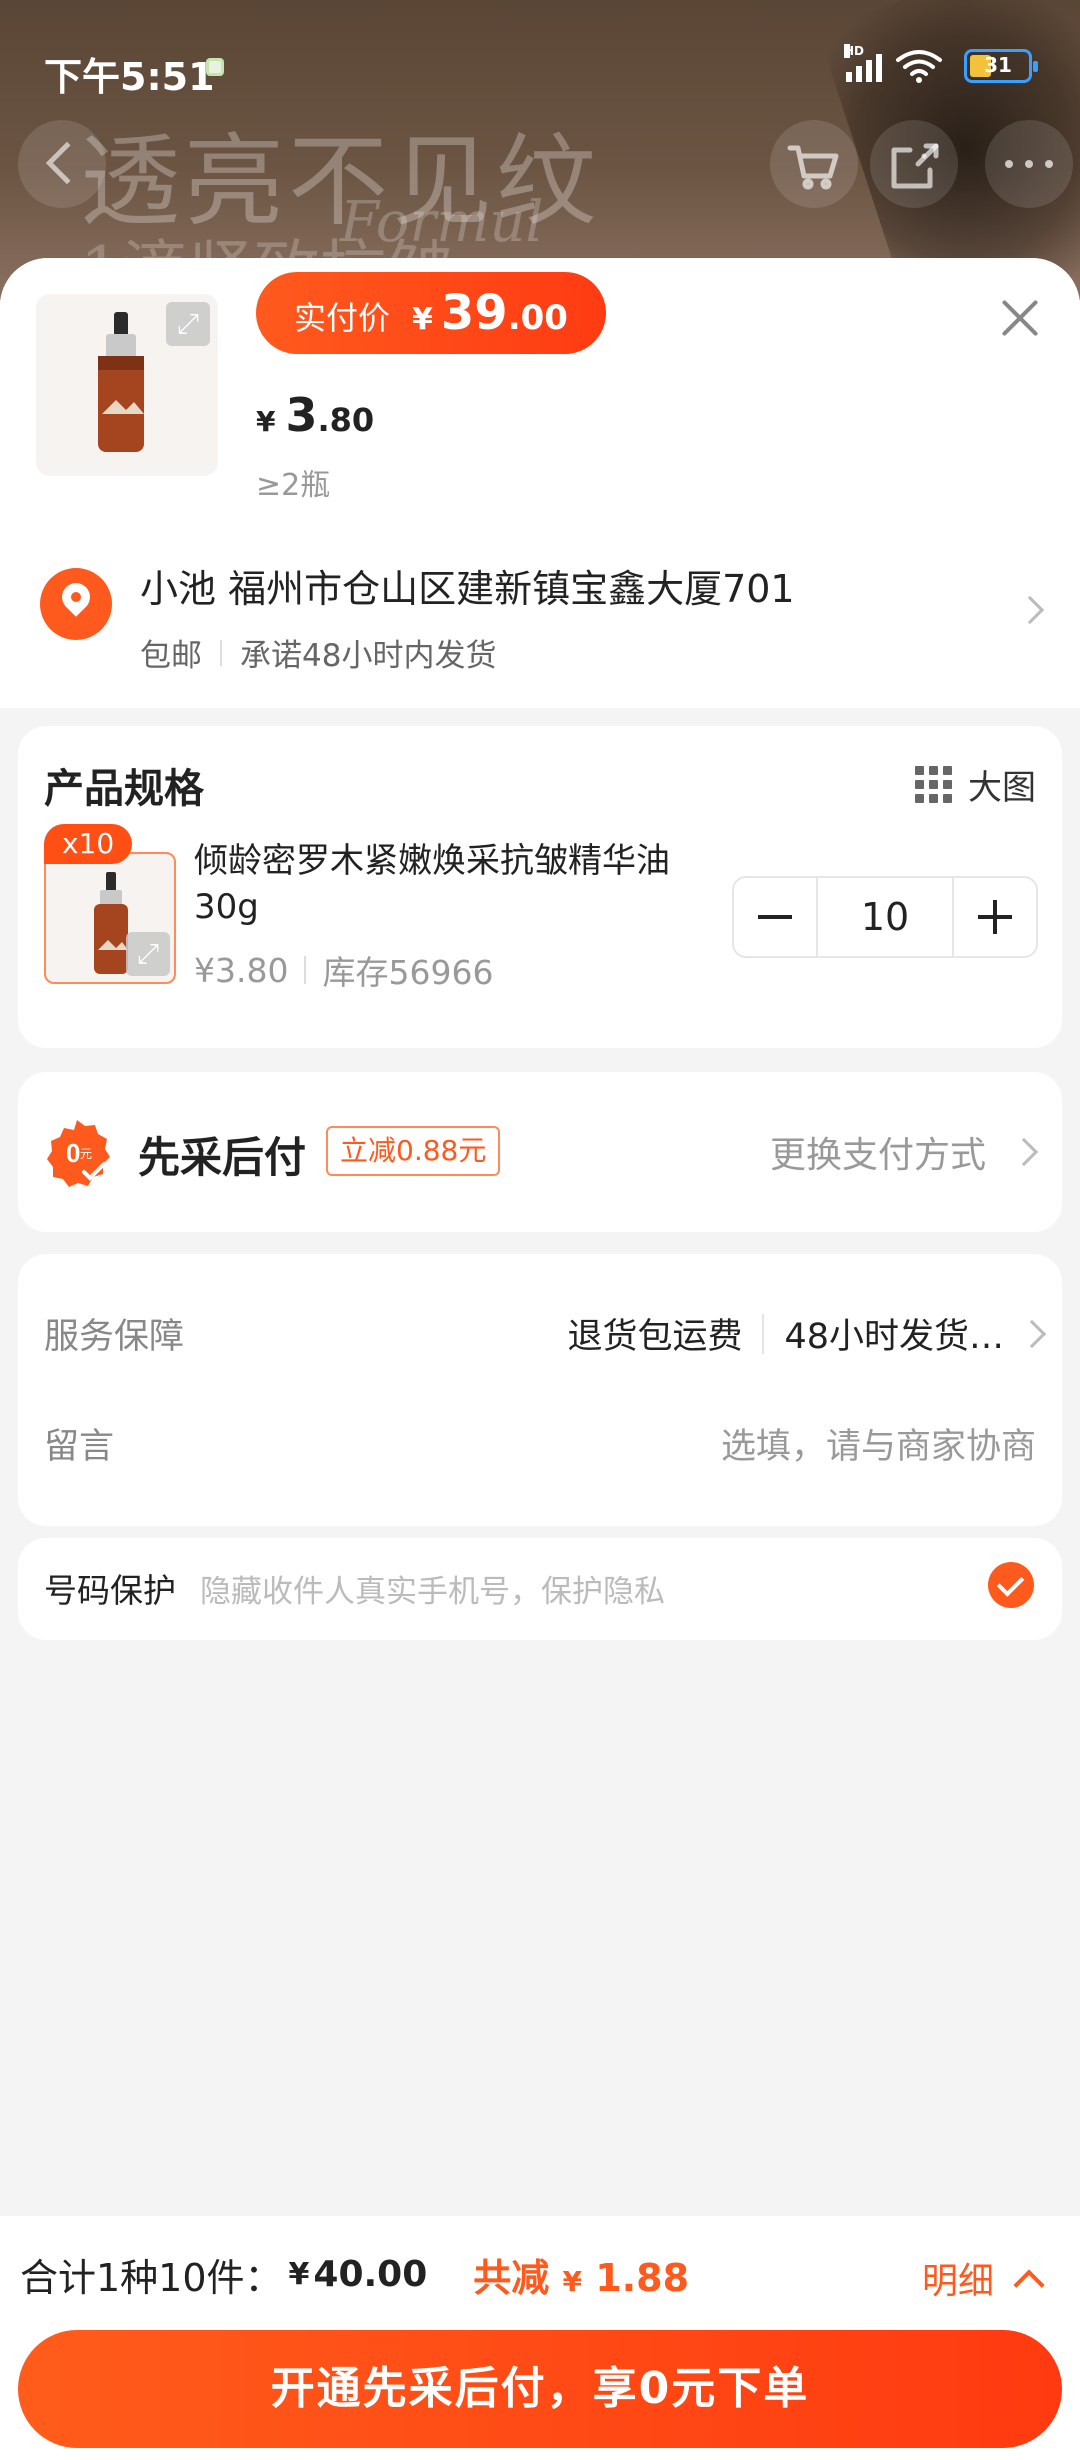 Image resolution: width=1080 pixels, height=2460 pixels. What do you see at coordinates (878, 1152) in the screenshot?
I see `change-payment-link: 更换支付方式` at bounding box center [878, 1152].